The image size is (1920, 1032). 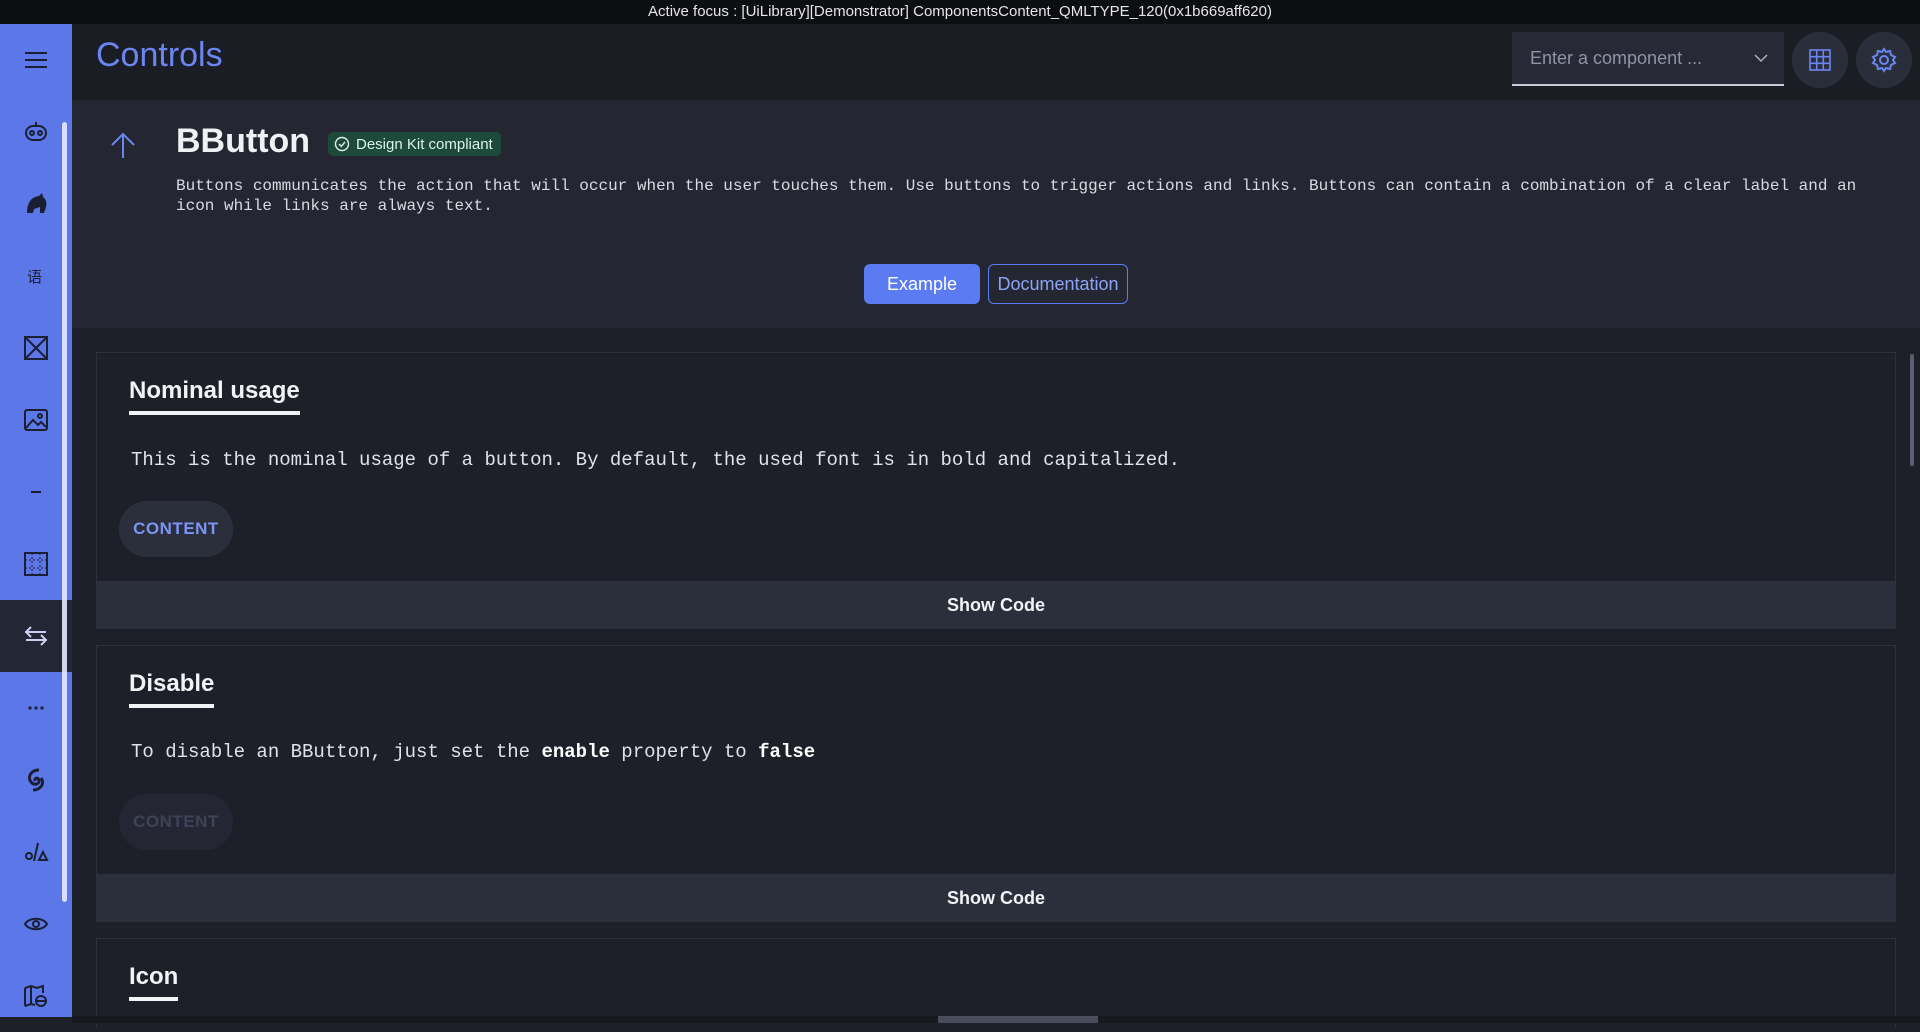 What do you see at coordinates (36, 996) in the screenshot?
I see `map-globe-icon` at bounding box center [36, 996].